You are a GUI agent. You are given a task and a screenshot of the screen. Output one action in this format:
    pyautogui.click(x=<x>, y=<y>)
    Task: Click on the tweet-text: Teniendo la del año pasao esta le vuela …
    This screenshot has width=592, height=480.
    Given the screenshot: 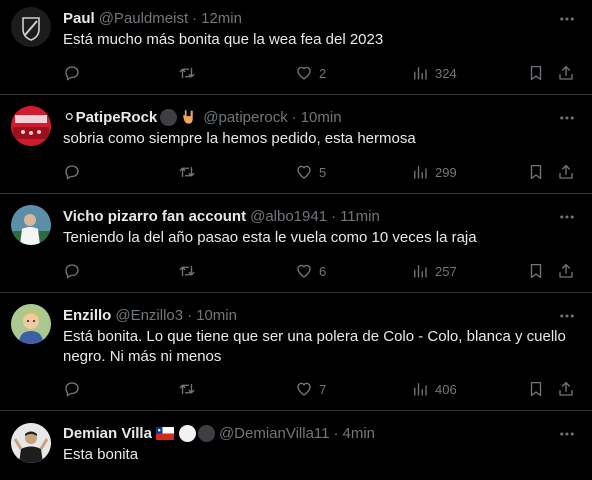 What is the action you would take?
    pyautogui.click(x=270, y=237)
    